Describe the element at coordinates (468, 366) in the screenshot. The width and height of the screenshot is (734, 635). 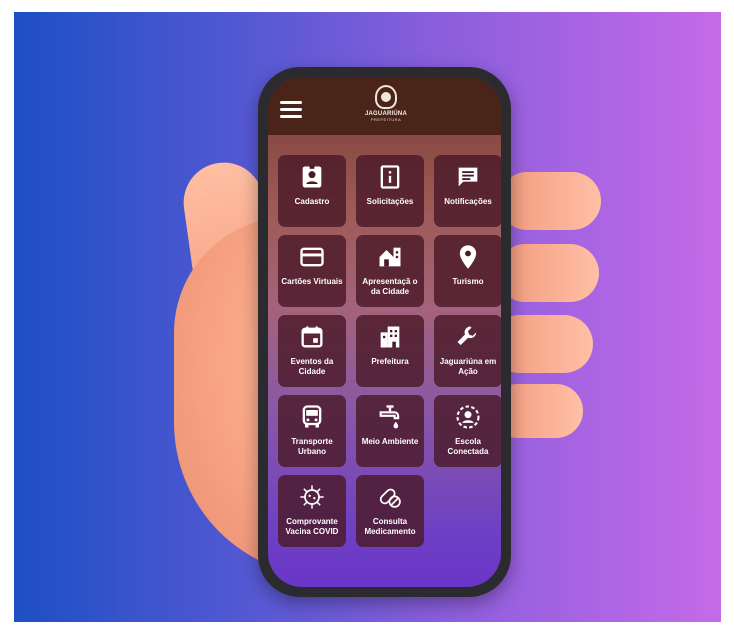
I see `tile-label: Jaguariúna em Ação` at that location.